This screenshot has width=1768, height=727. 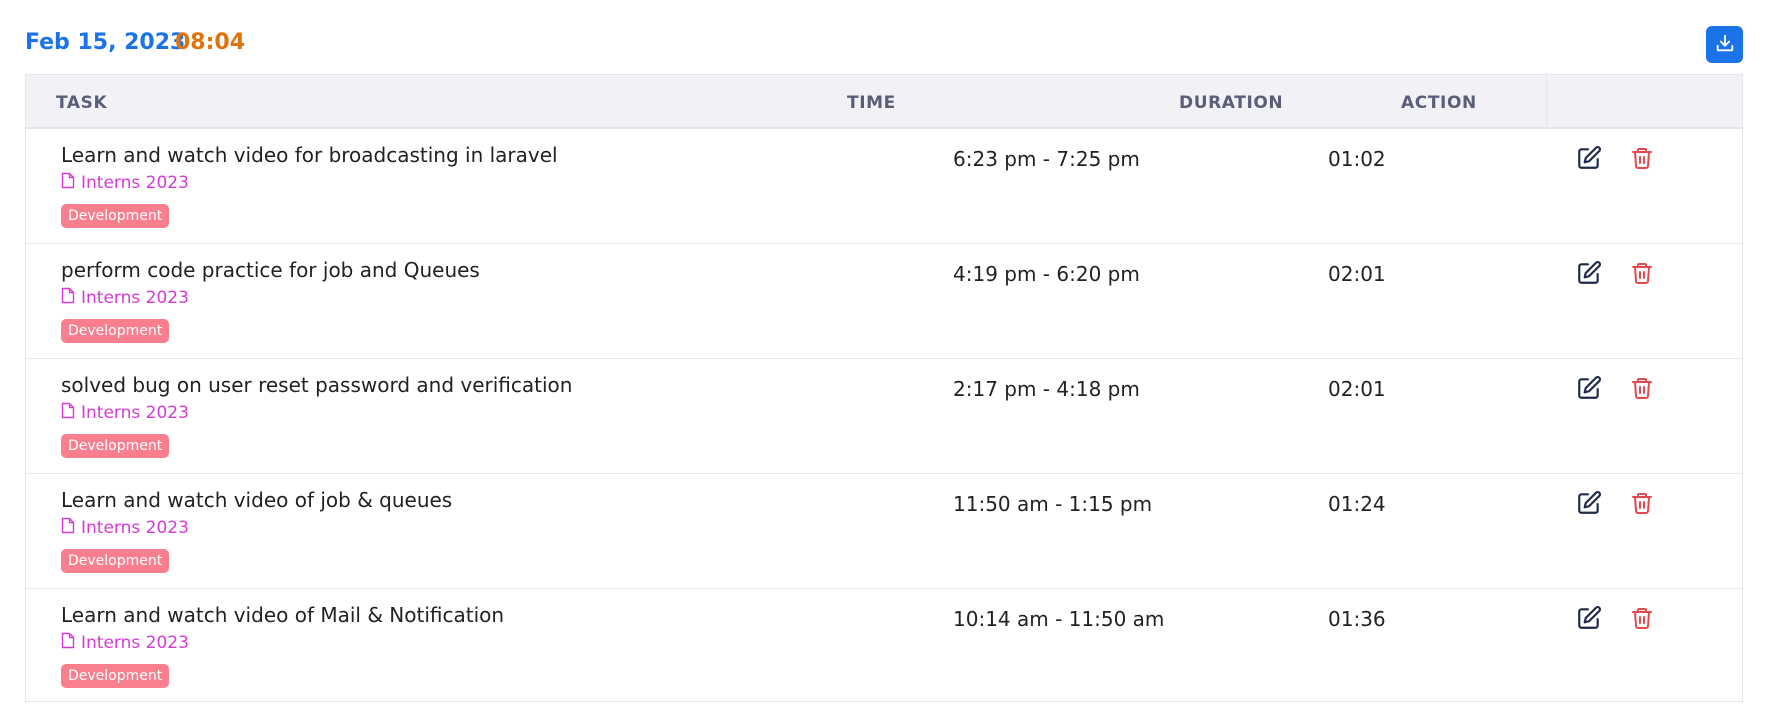 What do you see at coordinates (1357, 504) in the screenshot?
I see `duration-value: 01:24` at bounding box center [1357, 504].